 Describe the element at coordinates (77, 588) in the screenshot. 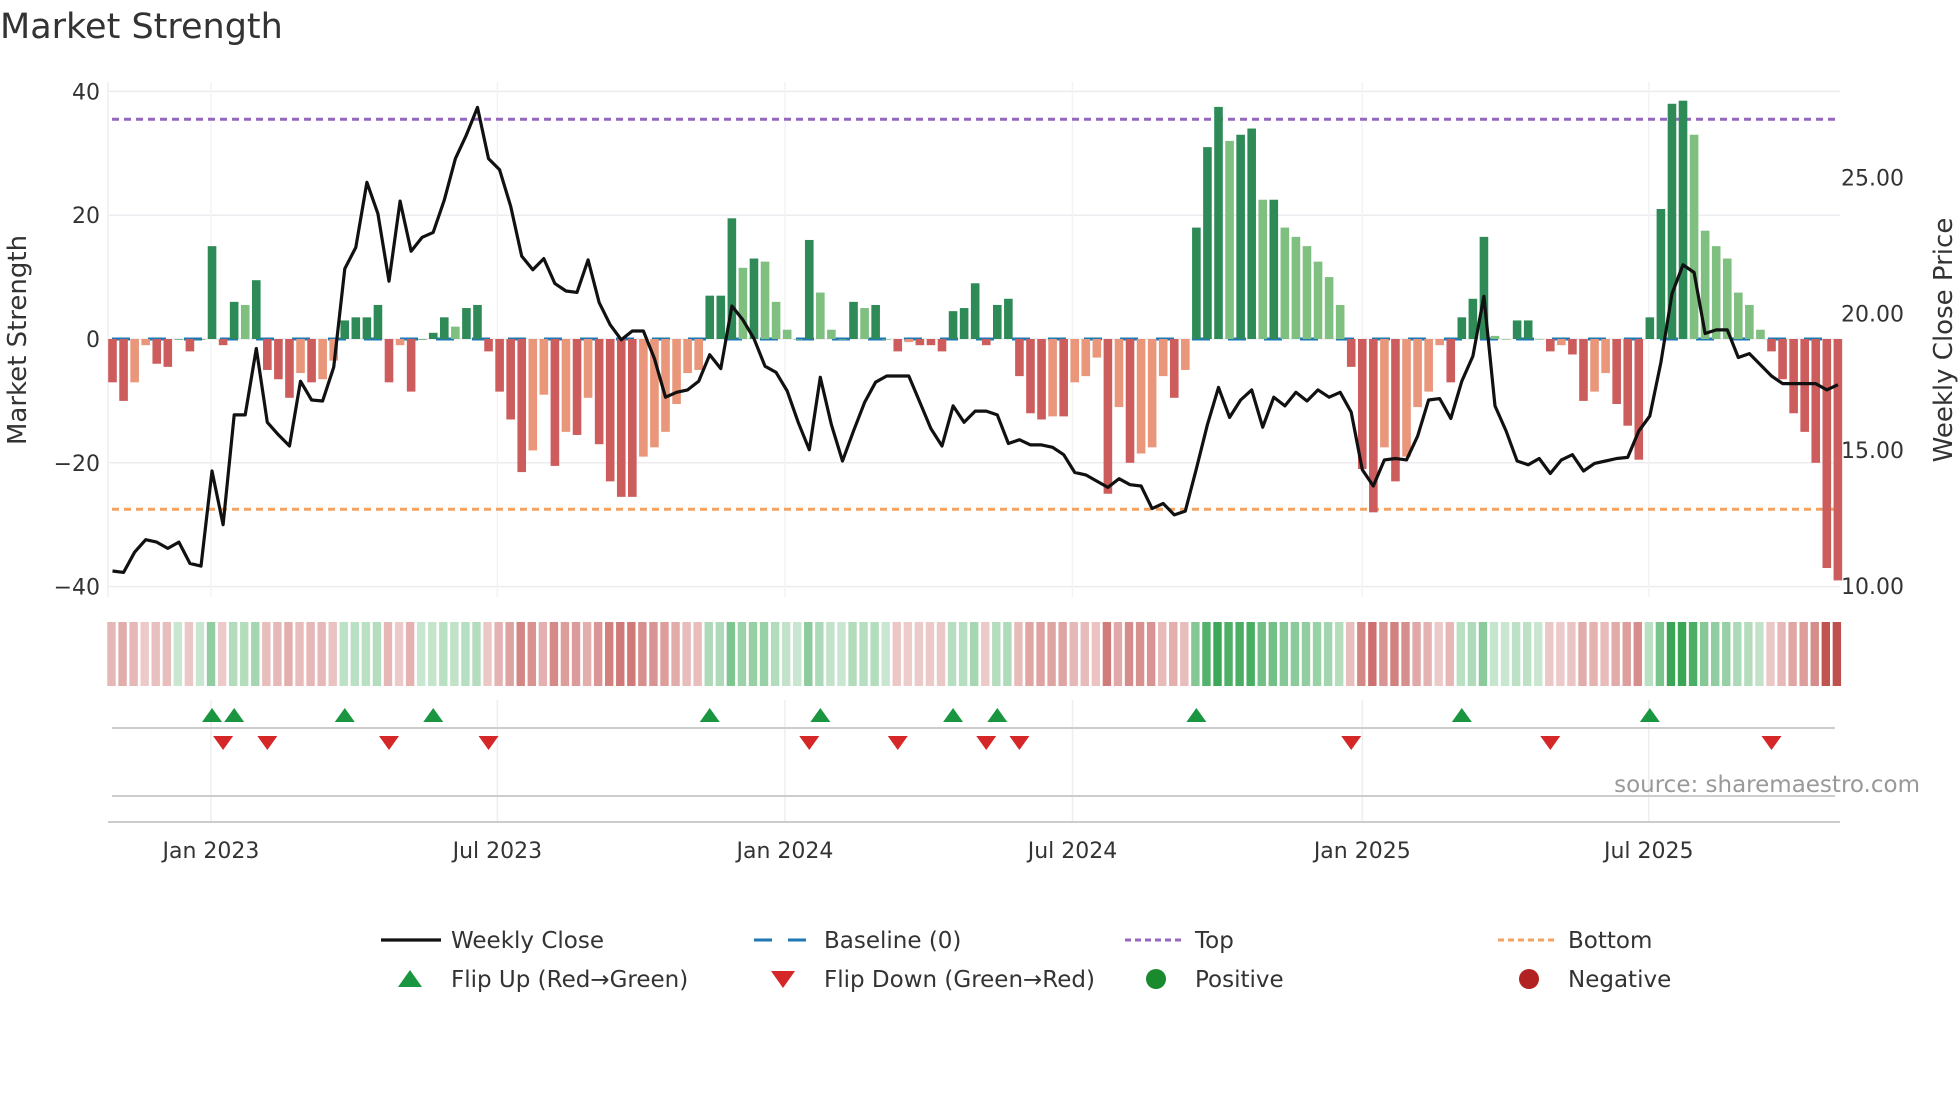

I see `y-tick-label: −40` at that location.